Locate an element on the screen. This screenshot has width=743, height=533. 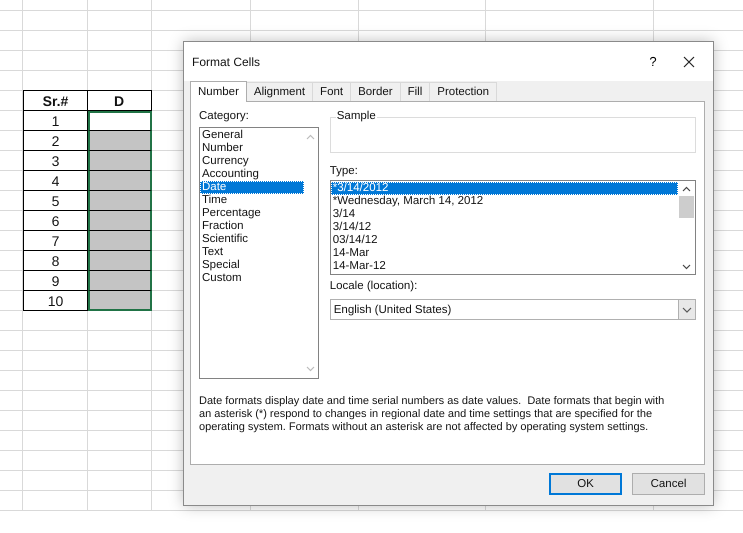
sample-label: Sample is located at coordinates (356, 116).